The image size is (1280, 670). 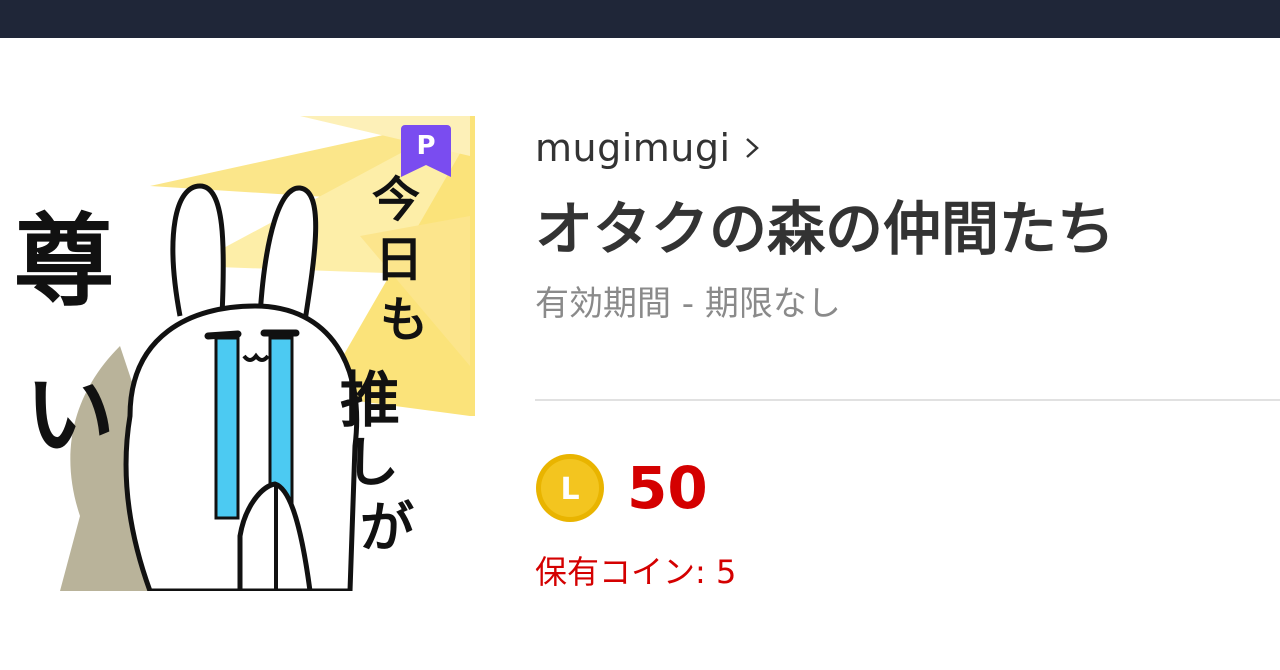 I want to click on premium-badge-letter: P, so click(x=426, y=146).